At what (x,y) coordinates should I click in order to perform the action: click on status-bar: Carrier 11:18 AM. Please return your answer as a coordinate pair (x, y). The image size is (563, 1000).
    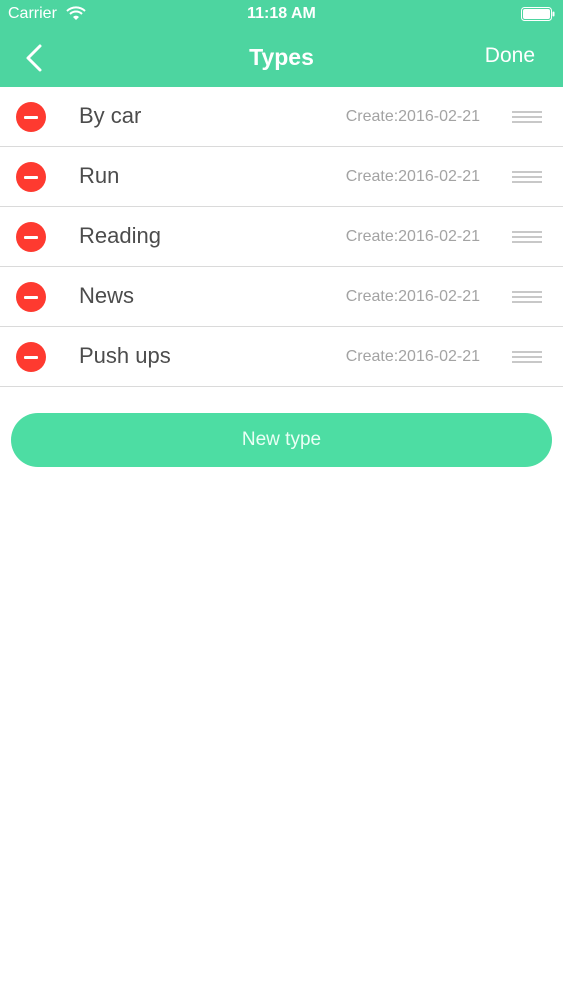
    Looking at the image, I should click on (281, 15).